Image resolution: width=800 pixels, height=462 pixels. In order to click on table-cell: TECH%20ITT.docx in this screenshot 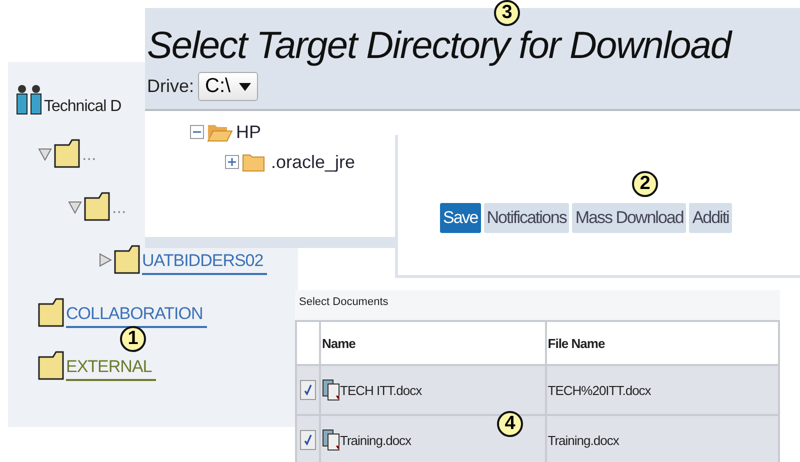, I will do `click(662, 390)`.